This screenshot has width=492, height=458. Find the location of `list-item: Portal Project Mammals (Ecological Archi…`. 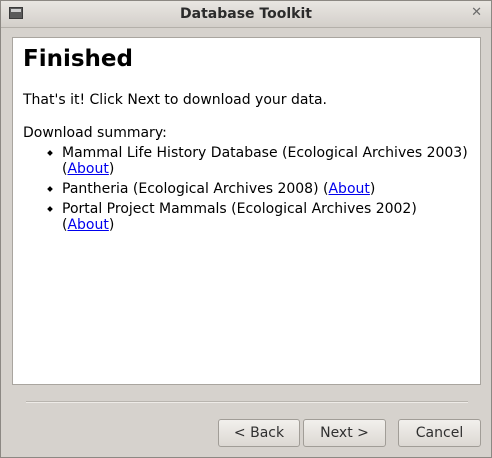

list-item: Portal Project Mammals (Ecological Archi… is located at coordinates (258, 217).